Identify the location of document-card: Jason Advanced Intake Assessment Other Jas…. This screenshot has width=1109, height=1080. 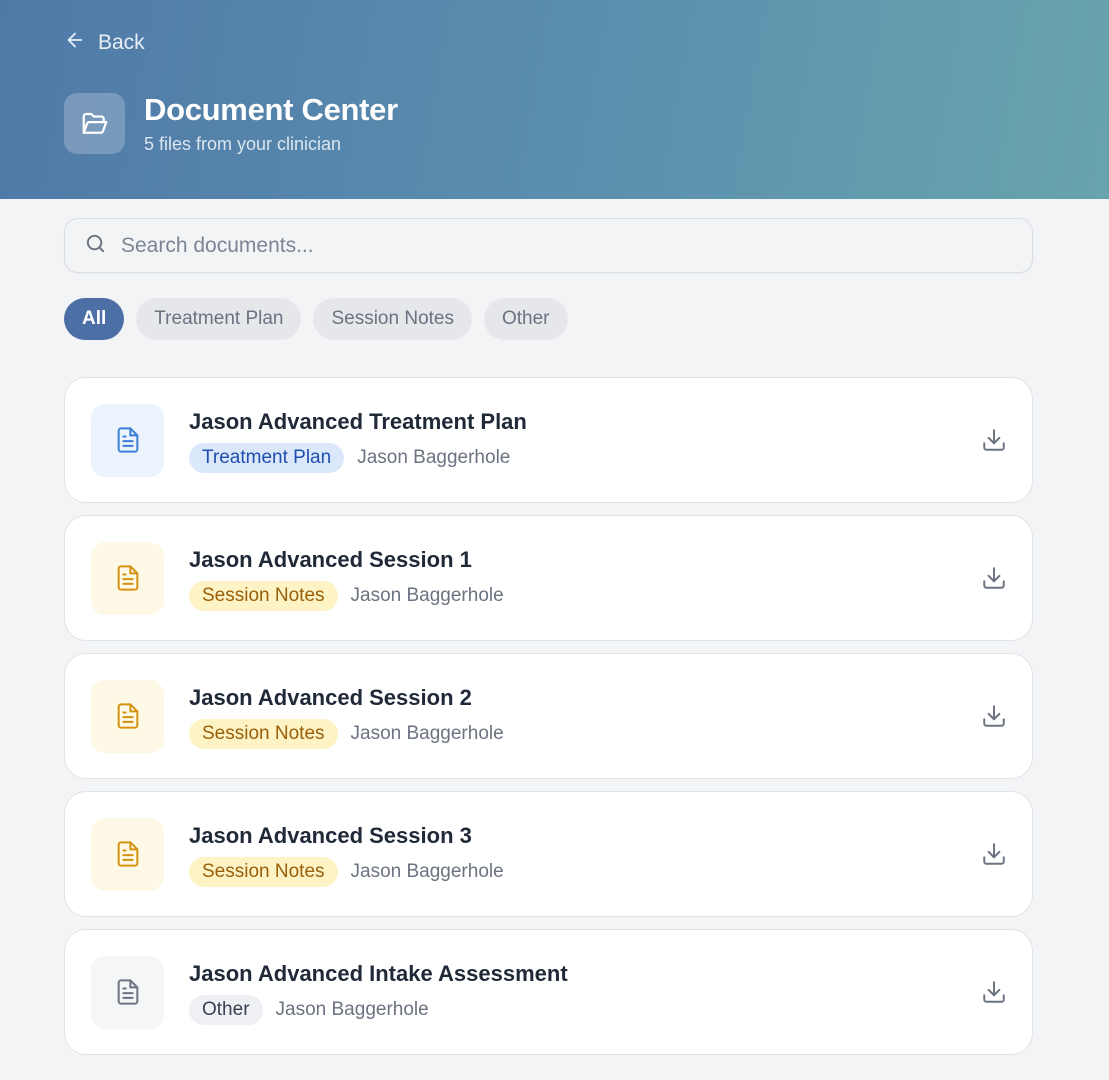
(548, 992).